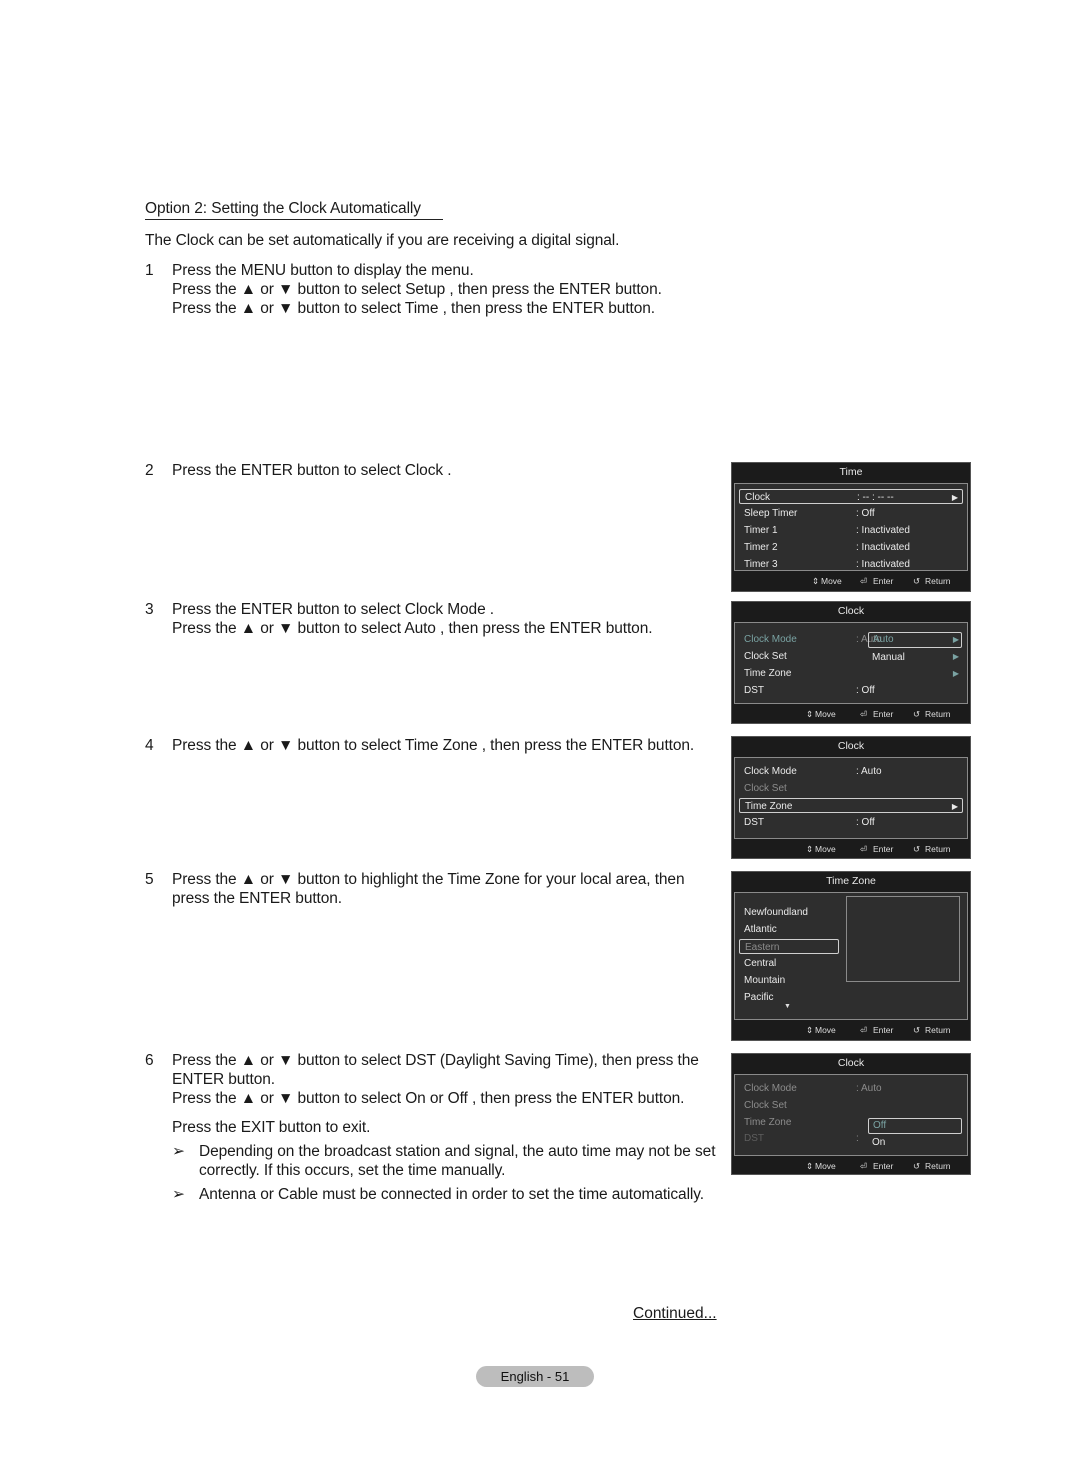 This screenshot has width=1080, height=1474. Describe the element at coordinates (857, 1138) in the screenshot. I see `row-value: :` at that location.